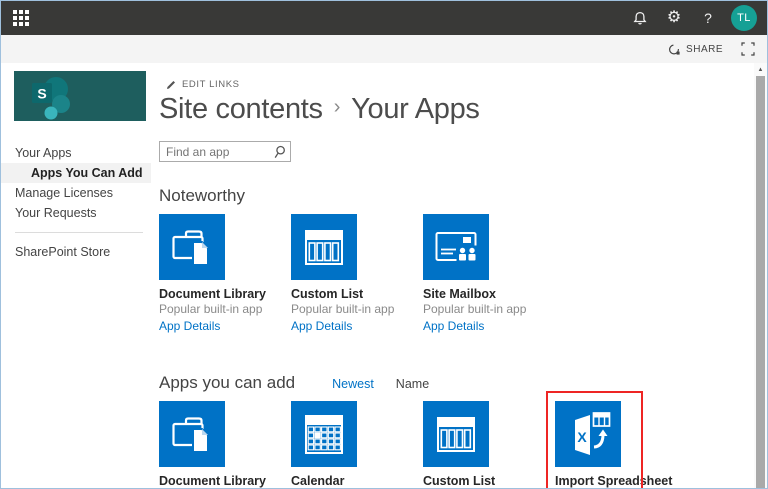 This screenshot has height=489, width=768. Describe the element at coordinates (279, 152) in the screenshot. I see `search-icon` at that location.